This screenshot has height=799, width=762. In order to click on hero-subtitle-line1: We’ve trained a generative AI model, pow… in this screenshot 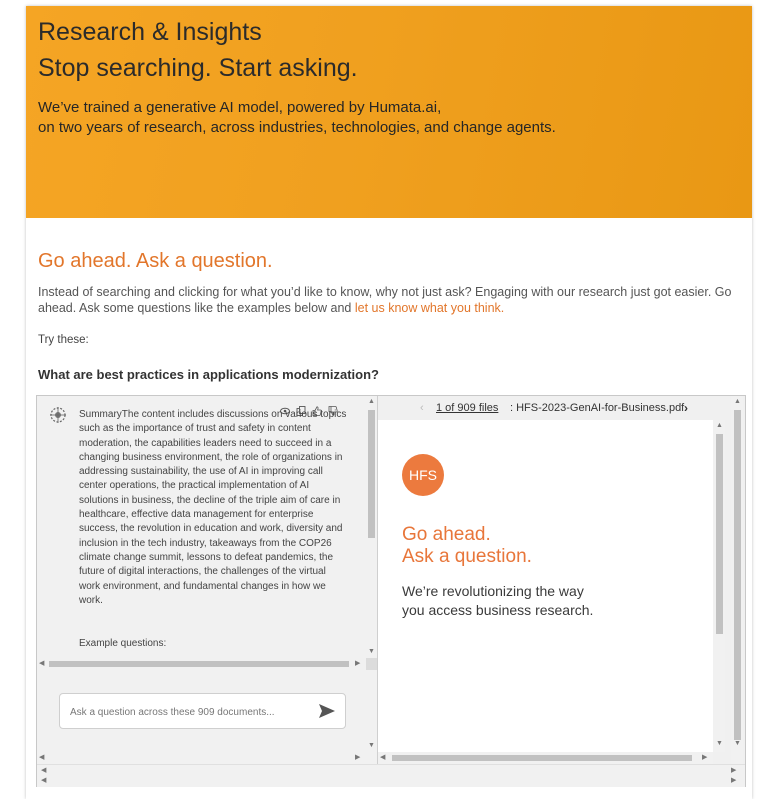, I will do `click(240, 107)`.